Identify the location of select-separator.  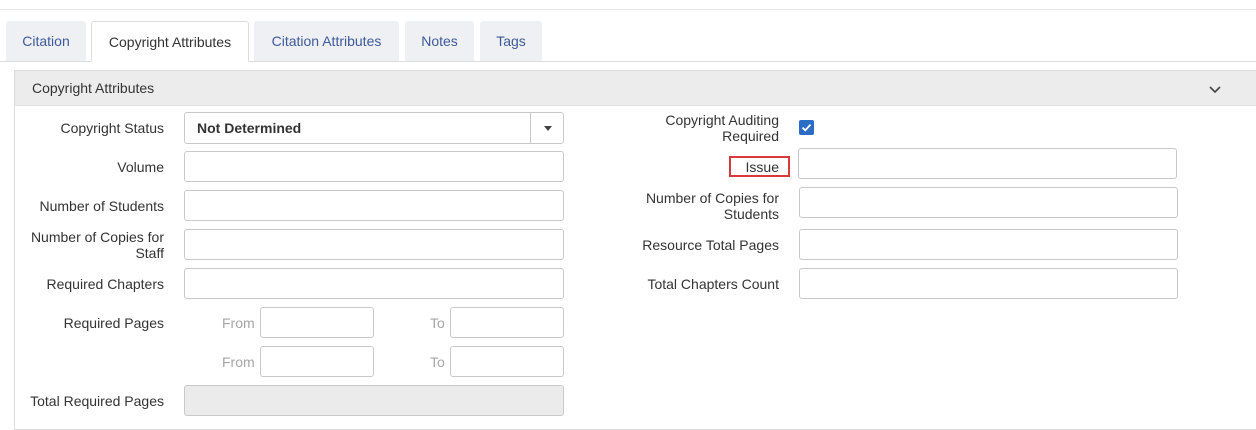
(530, 128).